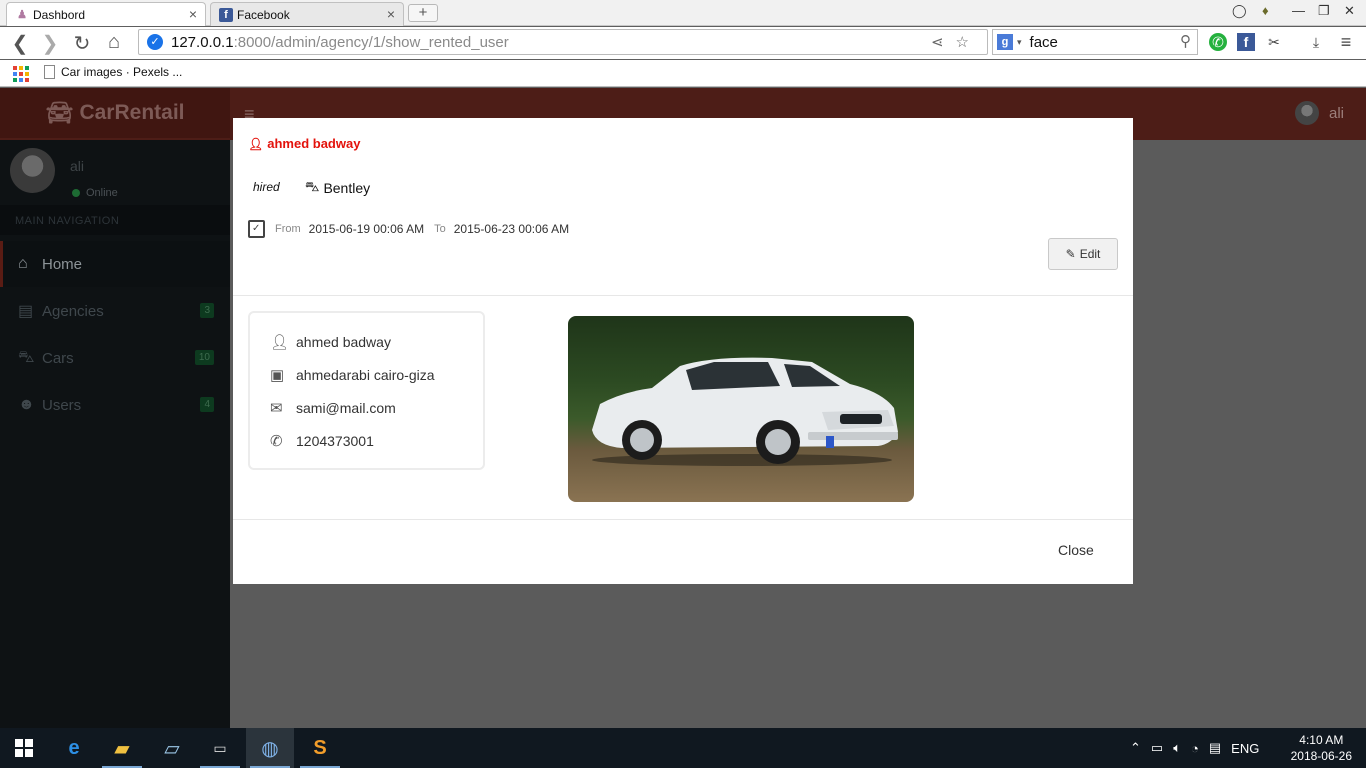 This screenshot has height=768, width=1366. I want to click on nav-header: MAIN NAVIGATION, so click(115, 220).